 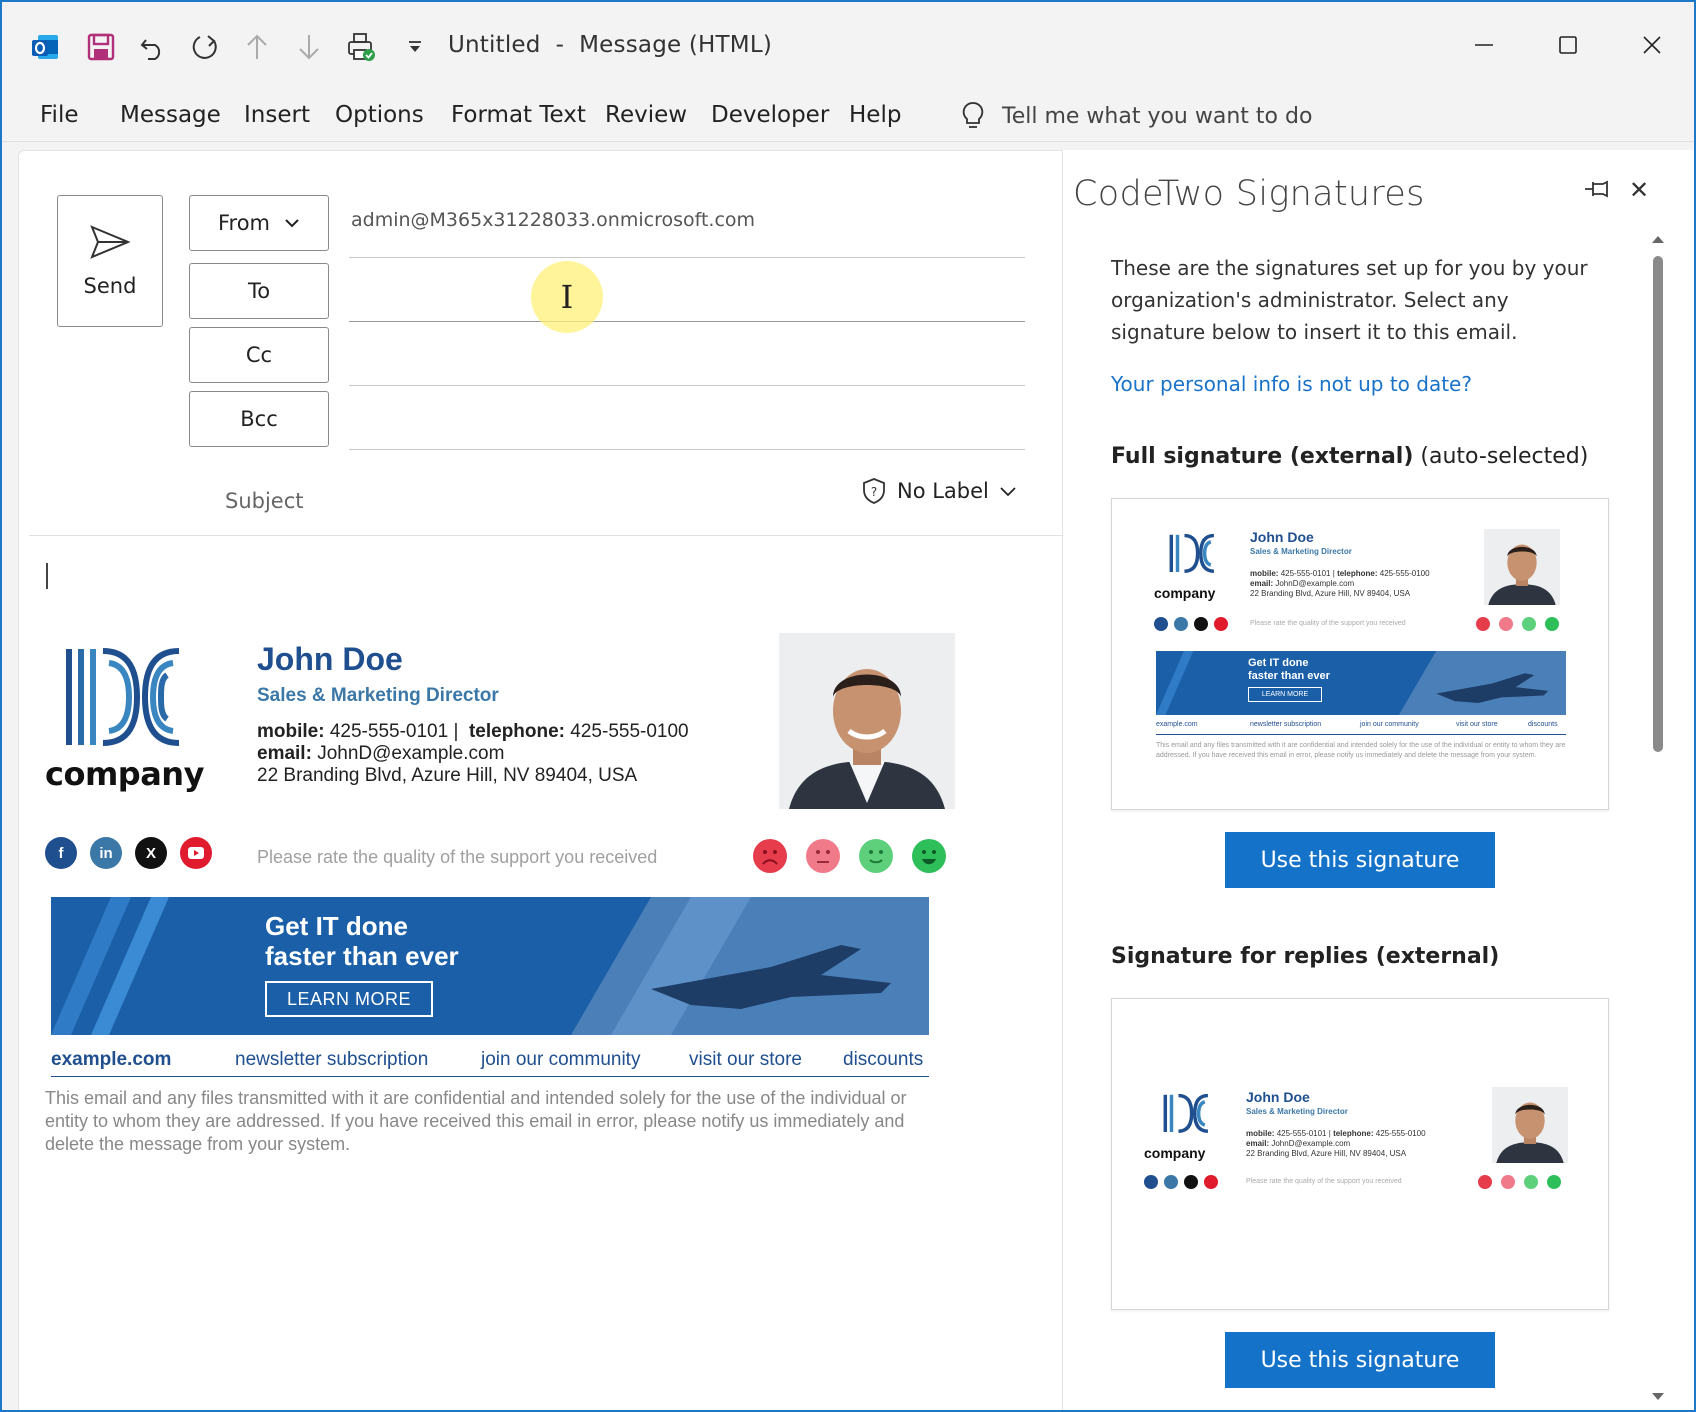 I want to click on mini-name-2: John Doe, so click(x=1278, y=1097).